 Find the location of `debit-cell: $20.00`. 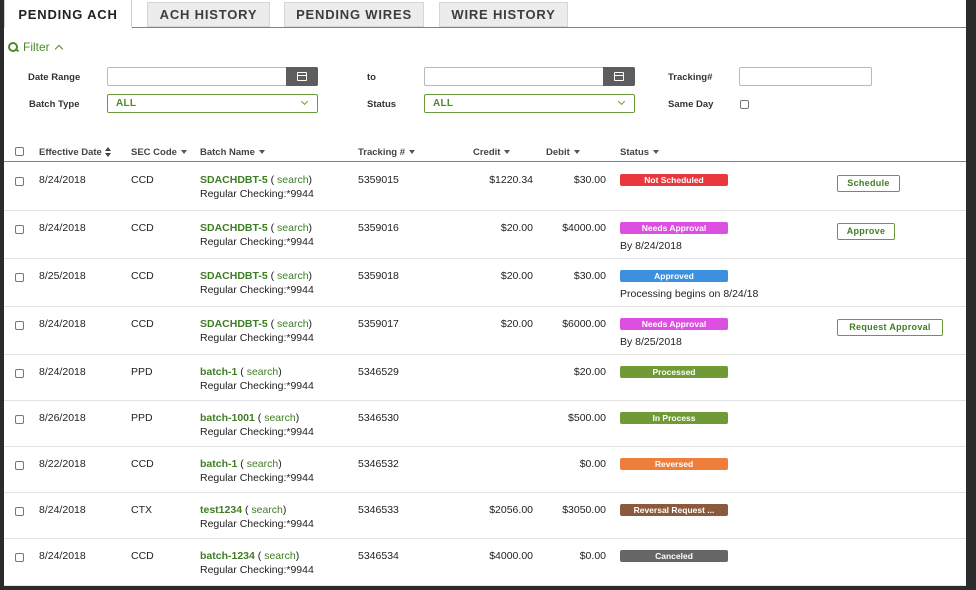

debit-cell: $20.00 is located at coordinates (589, 372).